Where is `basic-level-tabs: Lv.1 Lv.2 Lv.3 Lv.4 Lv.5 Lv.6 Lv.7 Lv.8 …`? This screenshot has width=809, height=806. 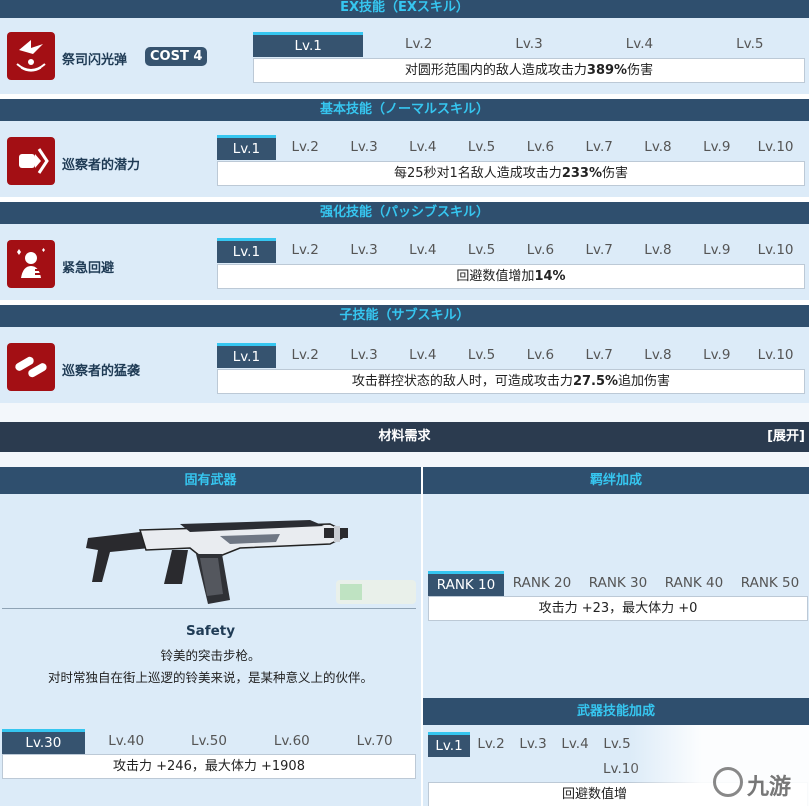 basic-level-tabs: Lv.1 Lv.2 Lv.3 Lv.4 Lv.5 Lv.6 Lv.7 Lv.8 … is located at coordinates (511, 147).